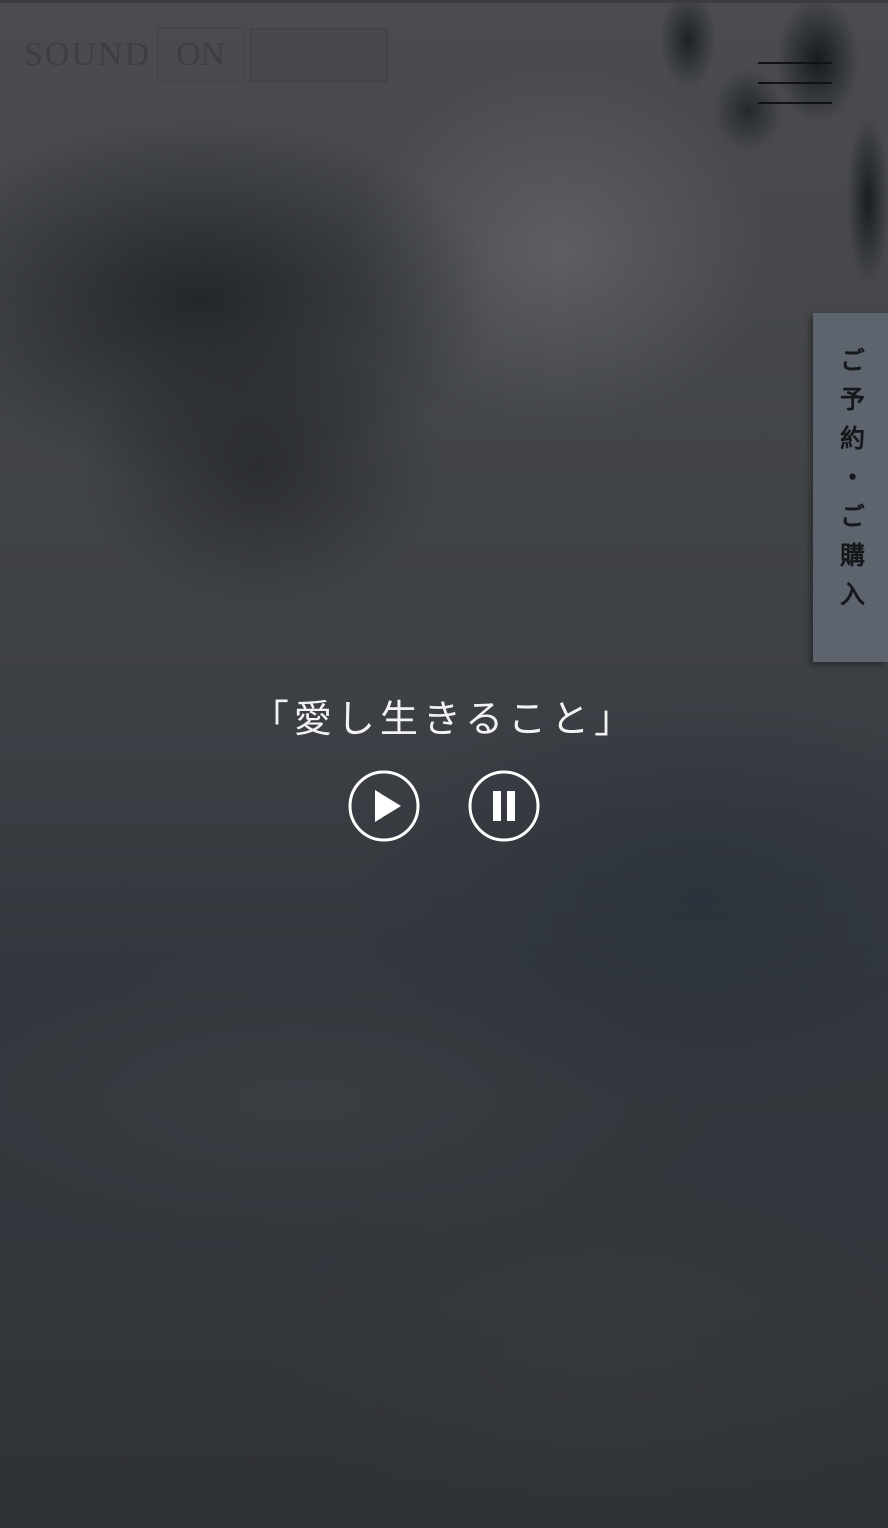 This screenshot has width=888, height=1528. I want to click on logo-text: SOUND, so click(88, 54).